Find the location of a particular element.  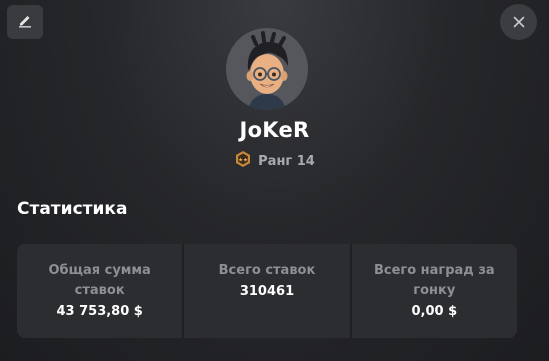

close-icon is located at coordinates (519, 22).